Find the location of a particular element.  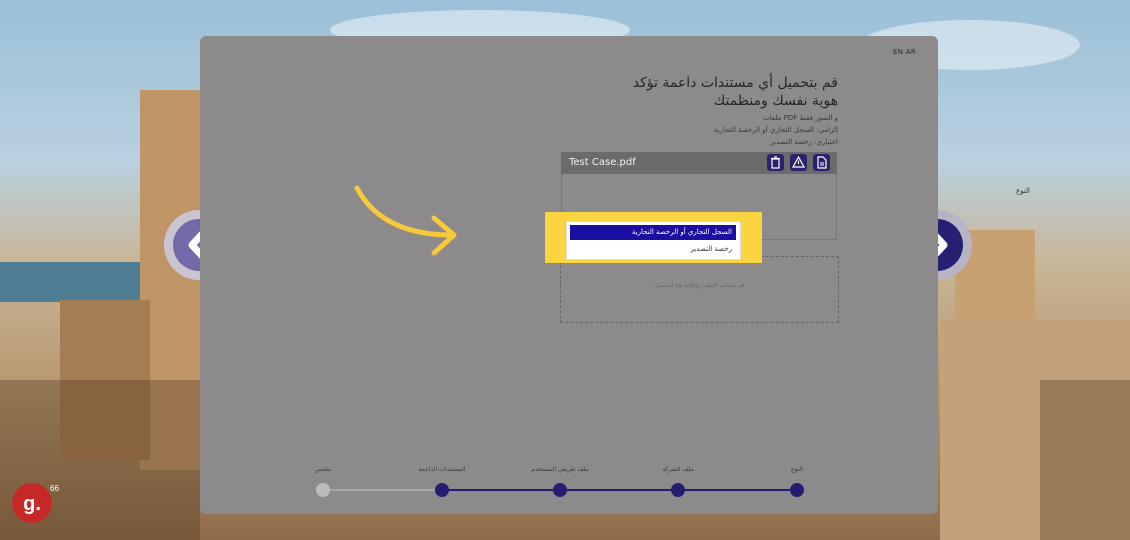

step-supporting-documents is located at coordinates (442, 490).